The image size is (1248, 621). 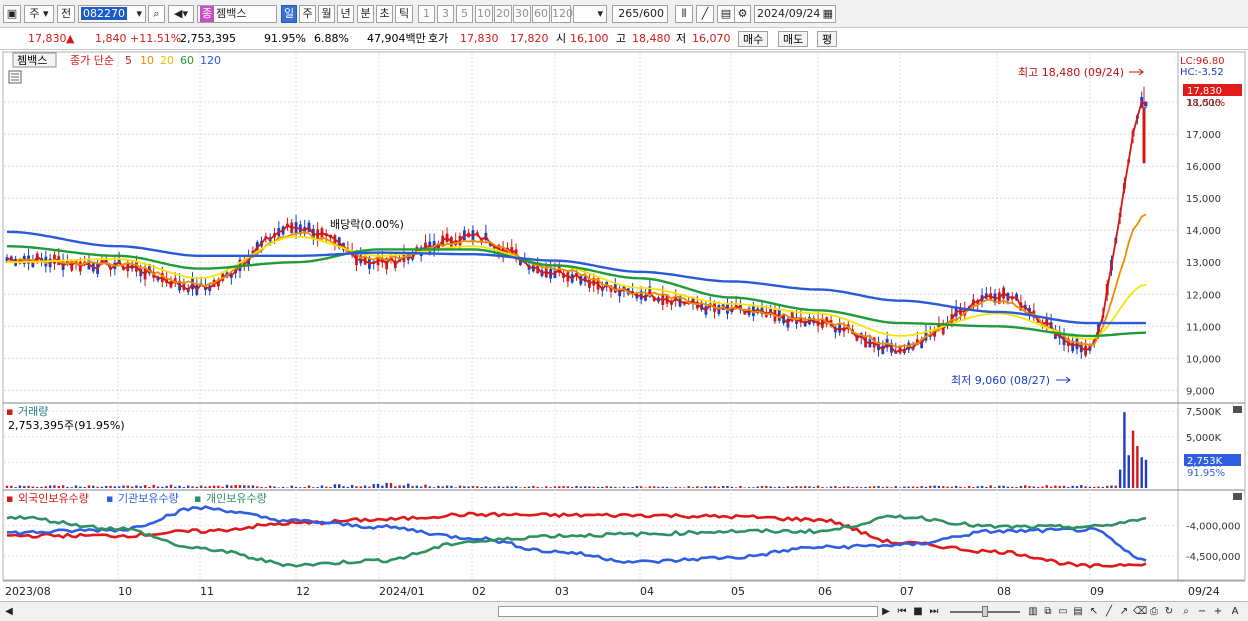 What do you see at coordinates (9, 611) in the screenshot?
I see `scroll-left-icon: ◀` at bounding box center [9, 611].